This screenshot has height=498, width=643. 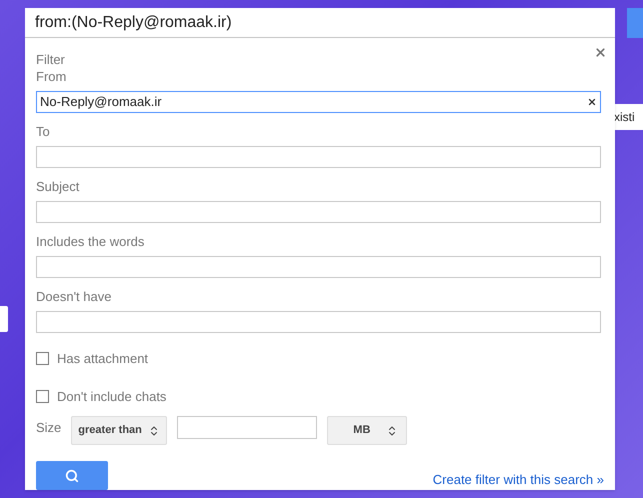 I want to click on clear-icon, so click(x=592, y=102).